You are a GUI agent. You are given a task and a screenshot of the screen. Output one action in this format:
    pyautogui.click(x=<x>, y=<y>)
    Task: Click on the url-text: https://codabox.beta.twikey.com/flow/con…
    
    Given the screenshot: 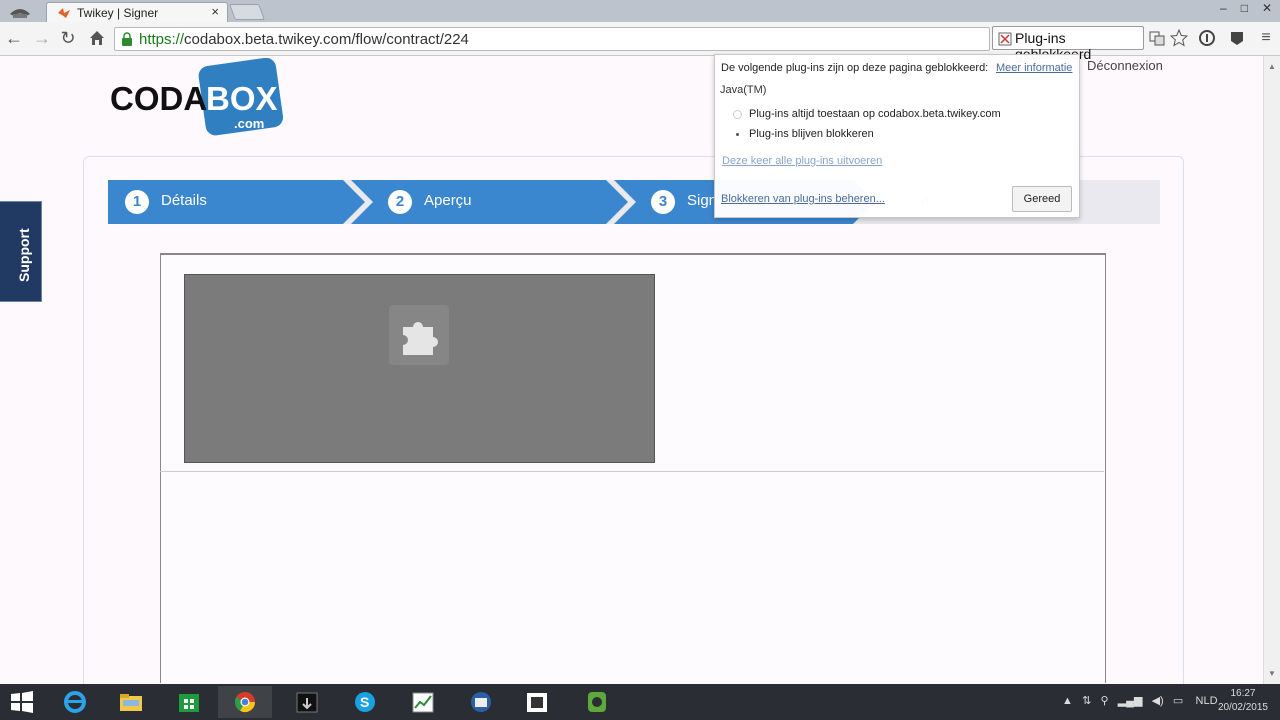 What is the action you would take?
    pyautogui.click(x=304, y=39)
    